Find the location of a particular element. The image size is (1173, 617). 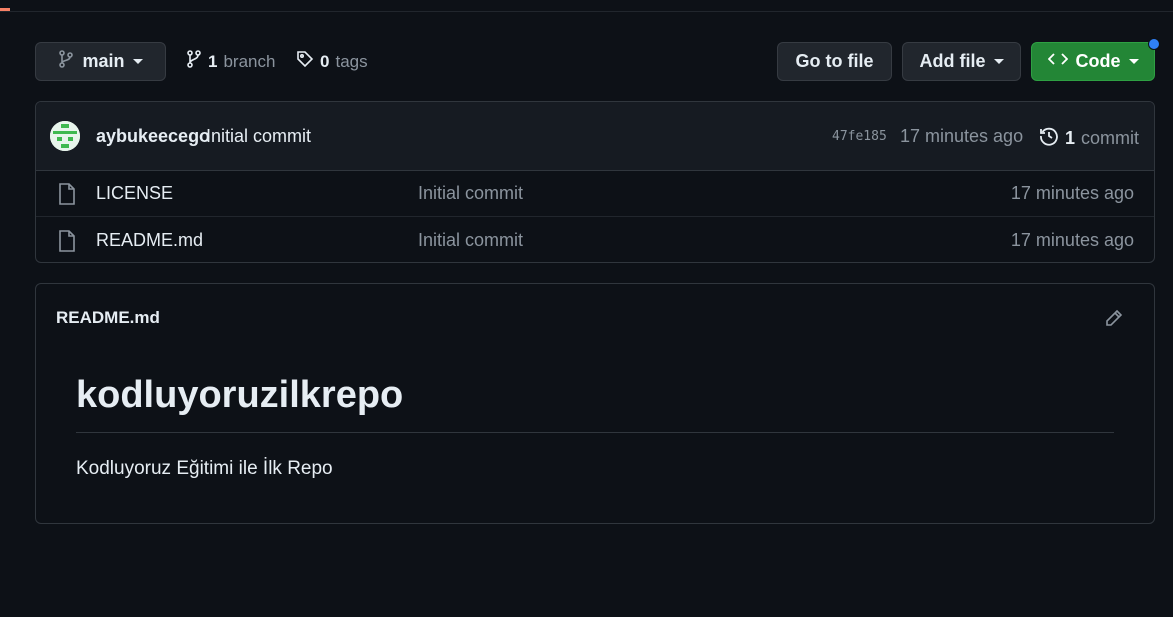

active-tab-indicator is located at coordinates (5, 9).